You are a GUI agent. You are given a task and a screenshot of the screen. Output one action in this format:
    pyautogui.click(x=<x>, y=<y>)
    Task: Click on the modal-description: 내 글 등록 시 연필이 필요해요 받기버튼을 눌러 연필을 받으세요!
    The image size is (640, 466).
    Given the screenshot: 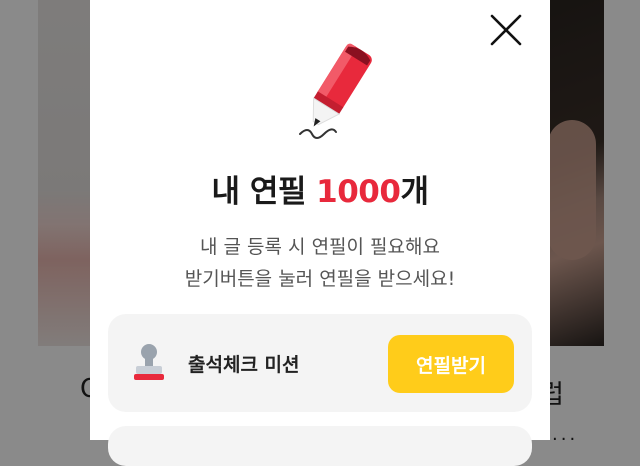 What is the action you would take?
    pyautogui.click(x=320, y=263)
    